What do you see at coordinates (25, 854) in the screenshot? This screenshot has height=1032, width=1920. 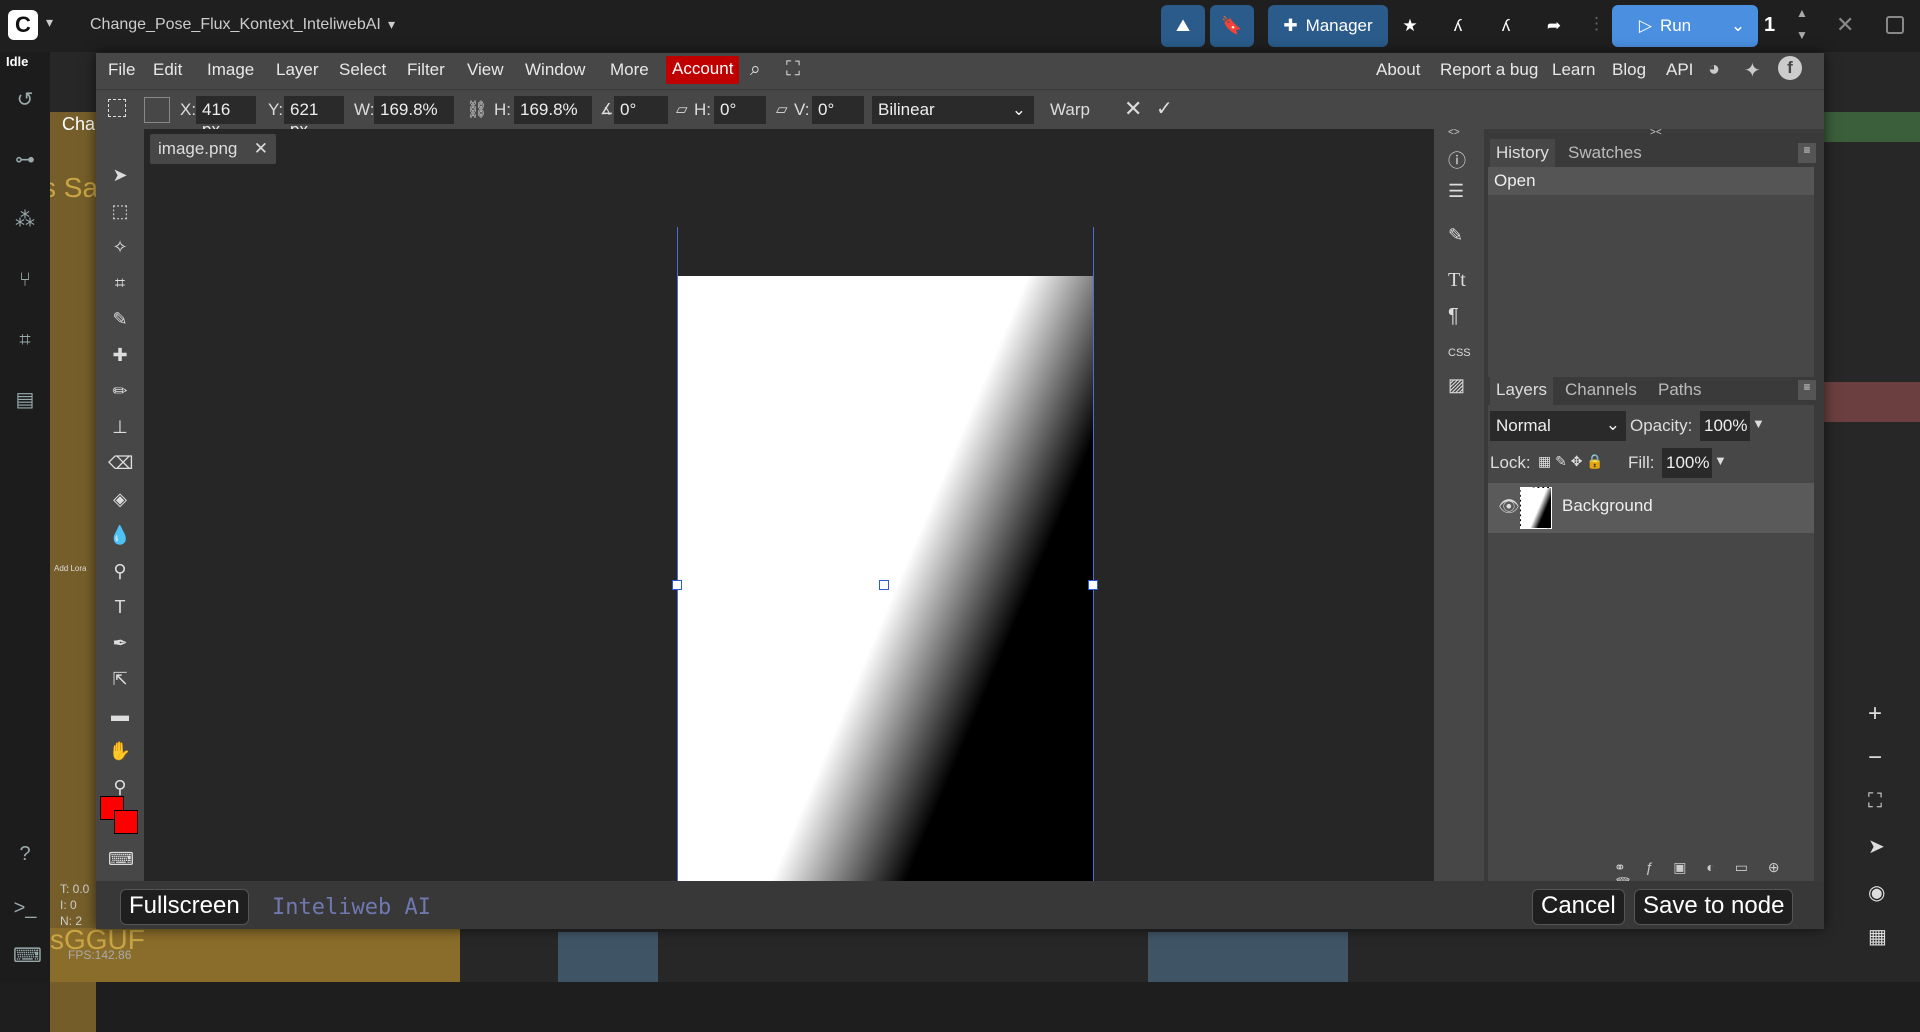 I see `help-icon: ?` at bounding box center [25, 854].